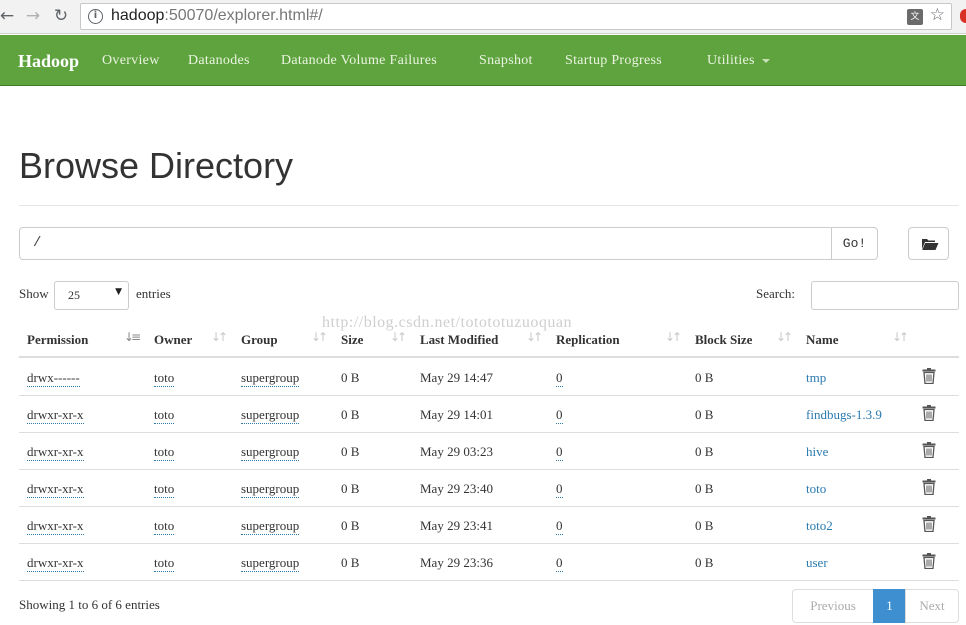  Describe the element at coordinates (817, 452) in the screenshot. I see `name-link: hive` at that location.